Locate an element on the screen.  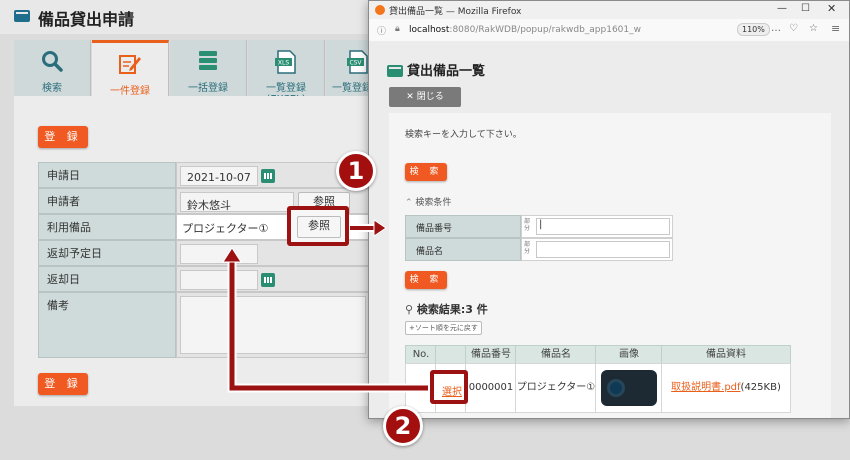
manual-pdf-link: 取扱説明書.pdf is located at coordinates (705, 387).